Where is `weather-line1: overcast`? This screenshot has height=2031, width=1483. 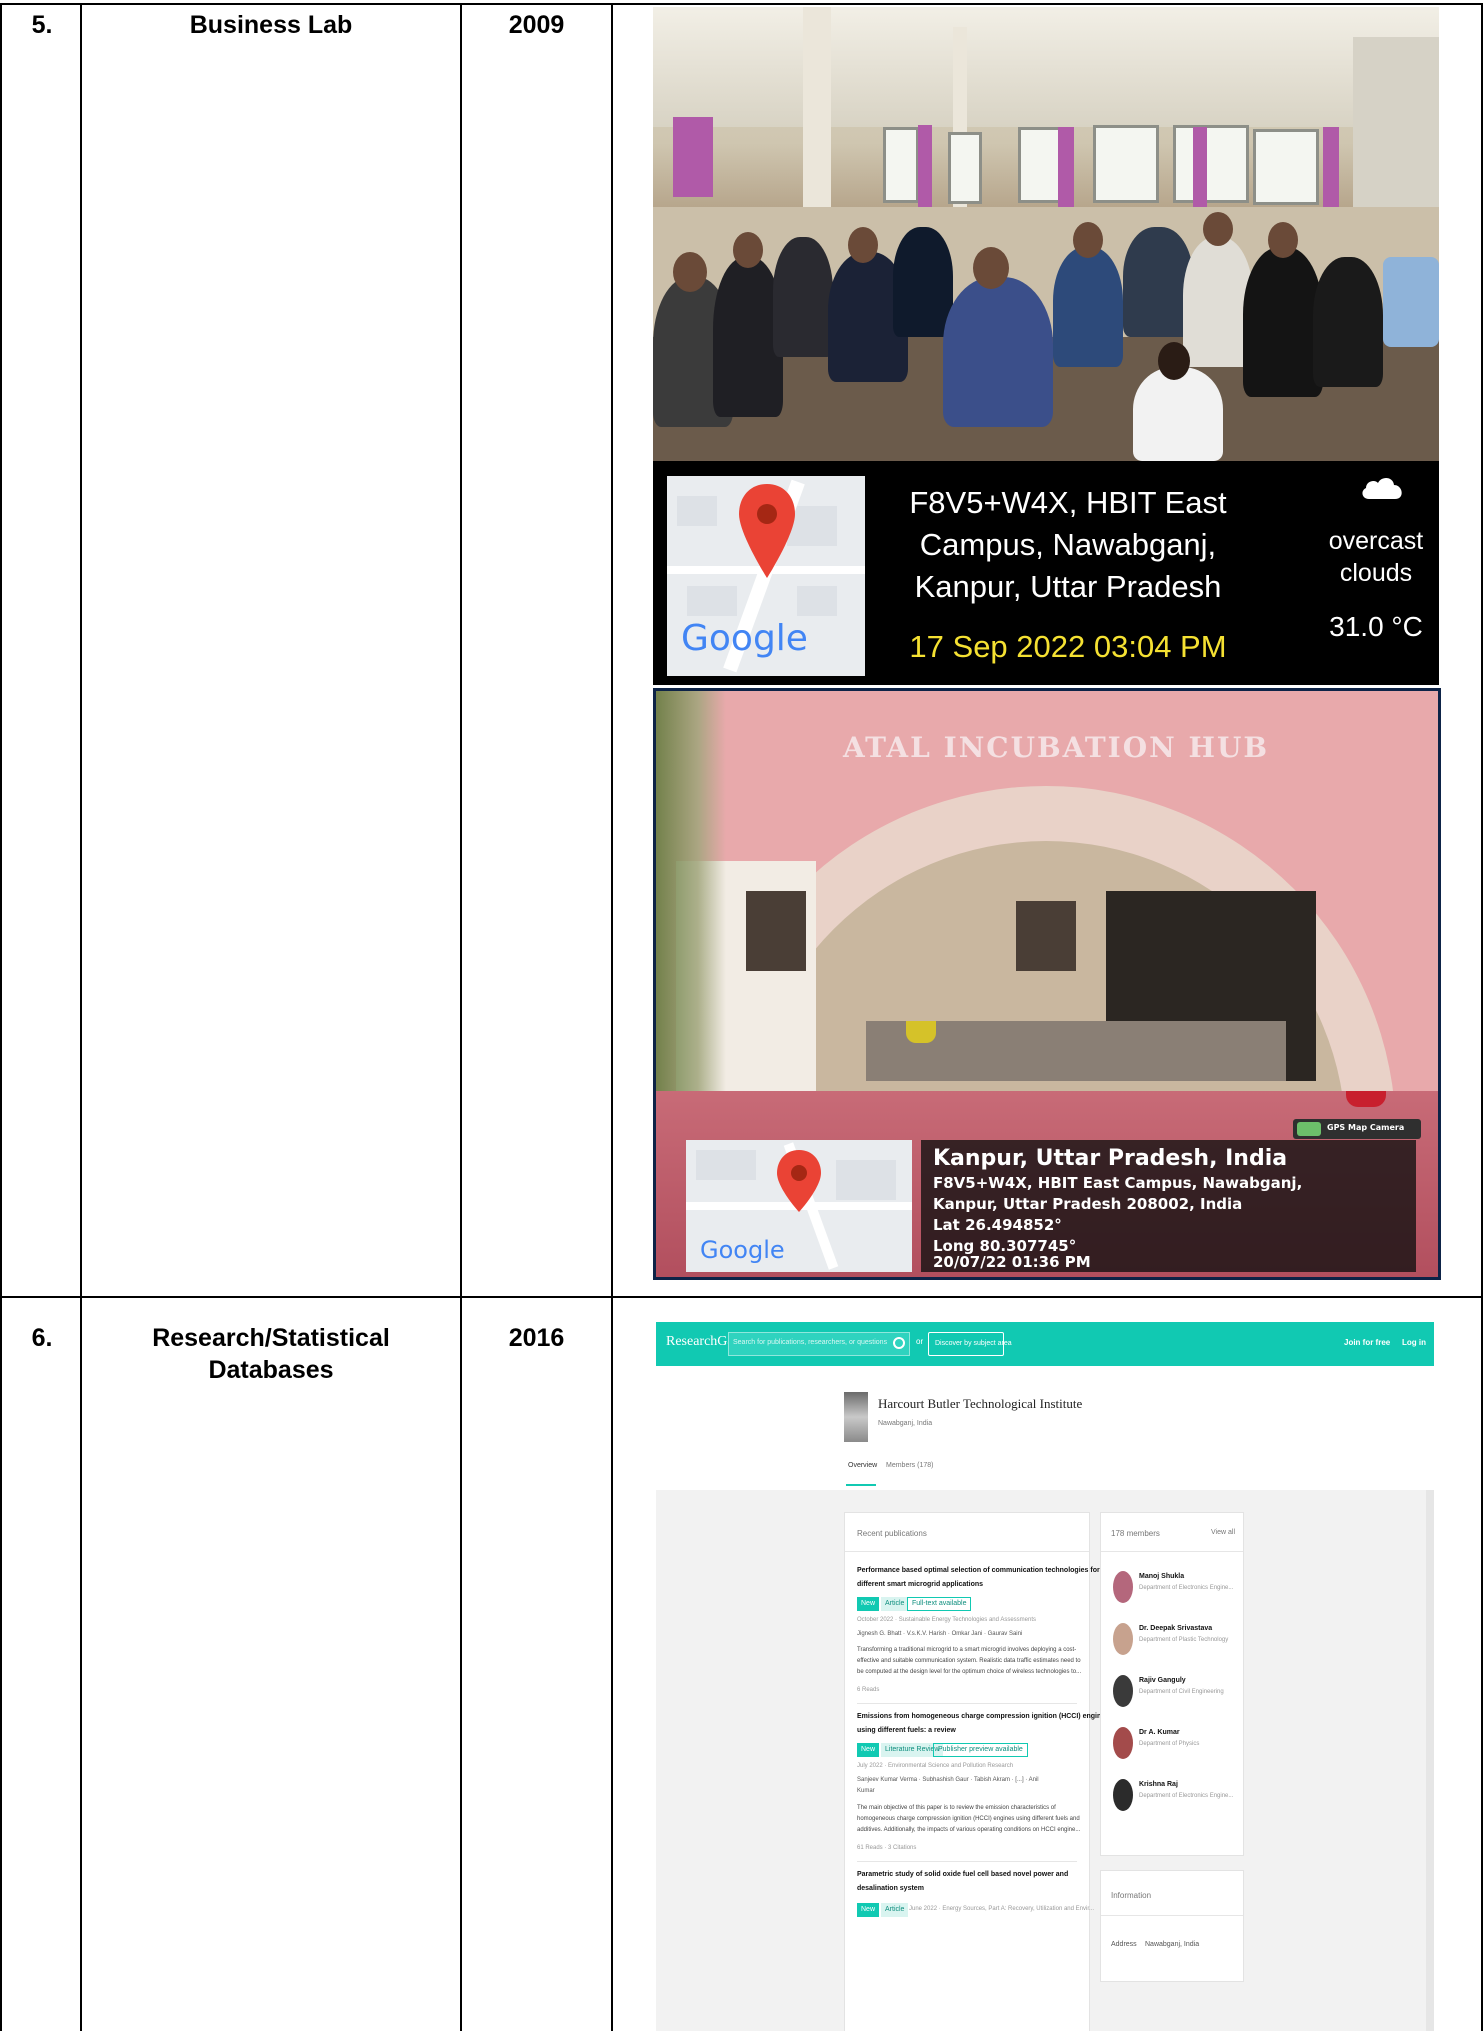
weather-line1: overcast is located at coordinates (1376, 541).